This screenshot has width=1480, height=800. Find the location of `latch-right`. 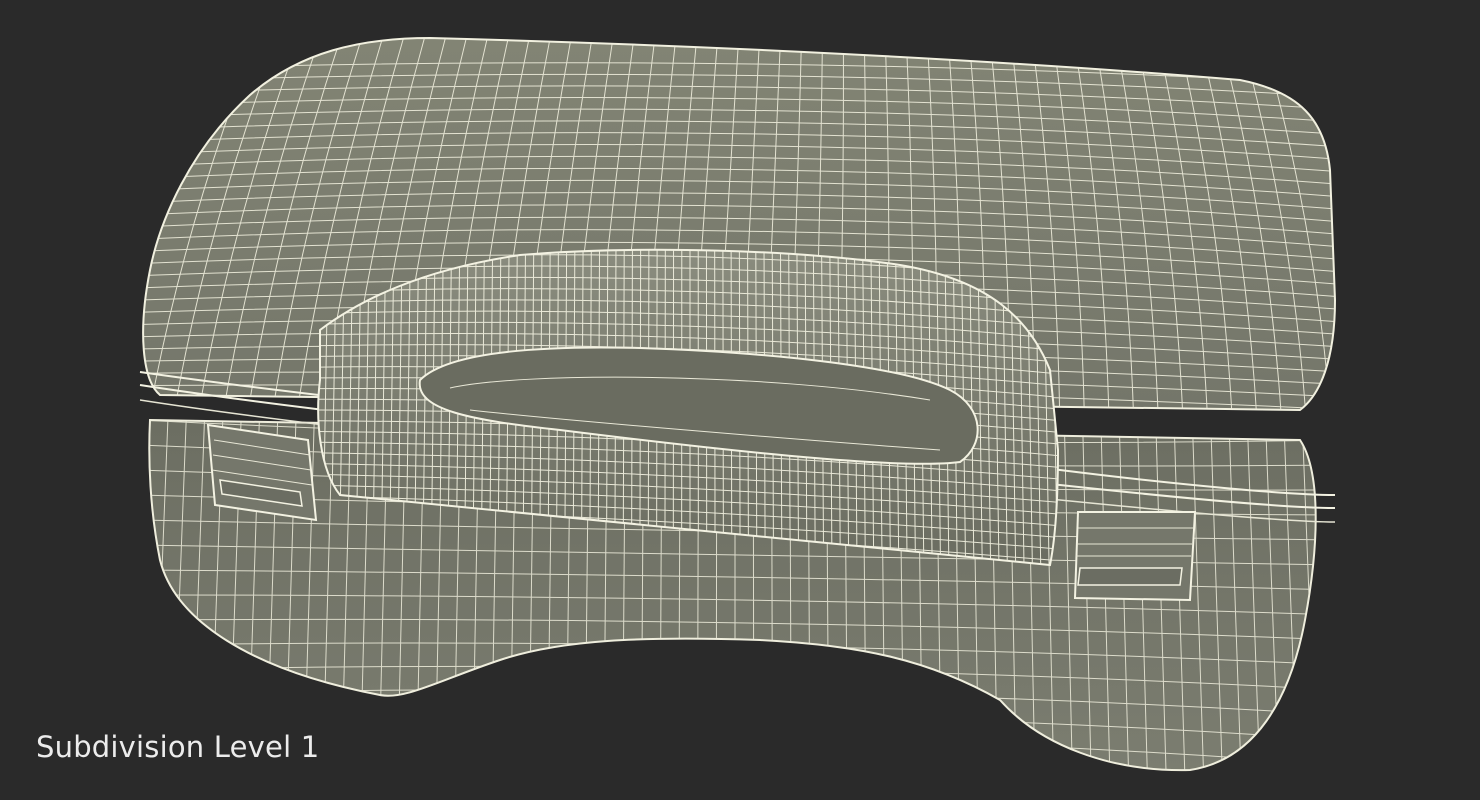

latch-right is located at coordinates (1135, 556).